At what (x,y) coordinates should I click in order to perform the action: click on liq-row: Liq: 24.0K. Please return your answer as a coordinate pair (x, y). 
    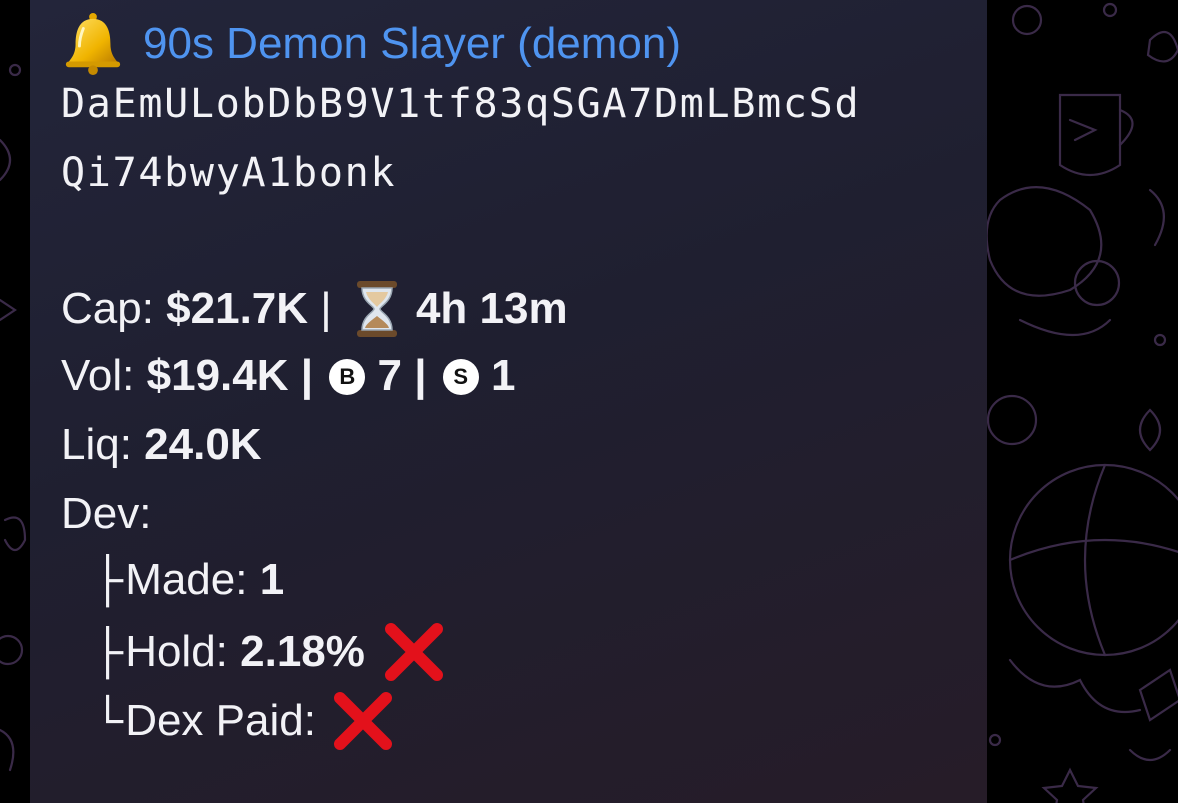
    Looking at the image, I should click on (161, 445).